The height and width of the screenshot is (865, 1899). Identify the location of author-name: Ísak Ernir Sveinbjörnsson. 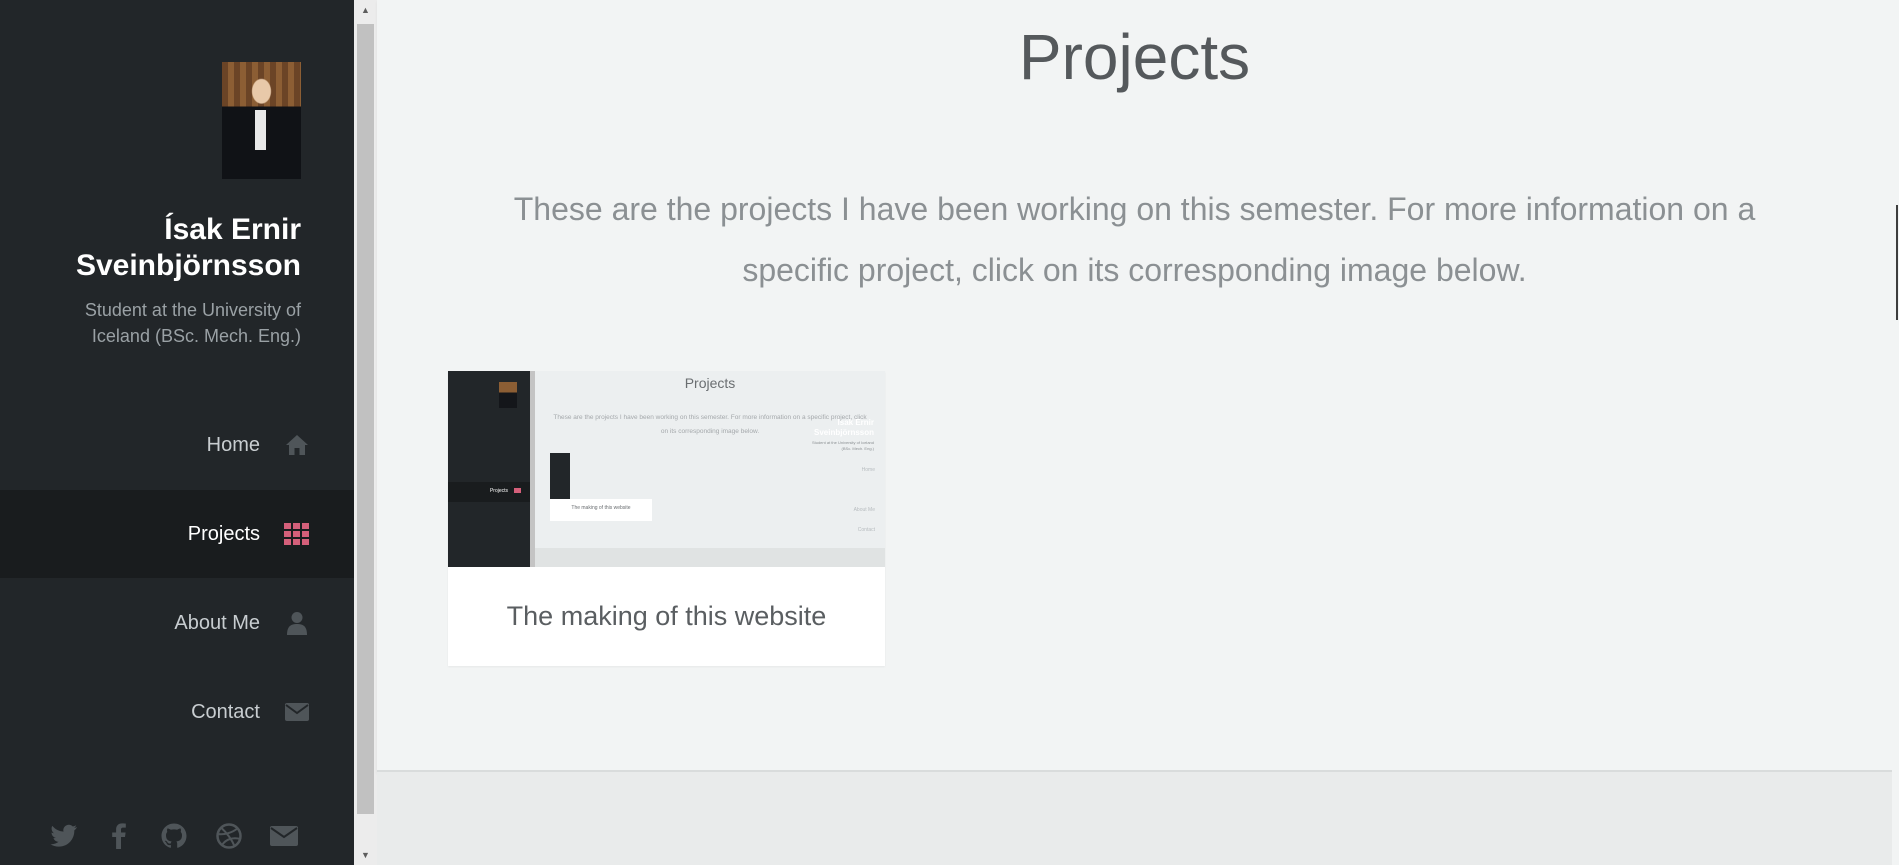
(188, 247).